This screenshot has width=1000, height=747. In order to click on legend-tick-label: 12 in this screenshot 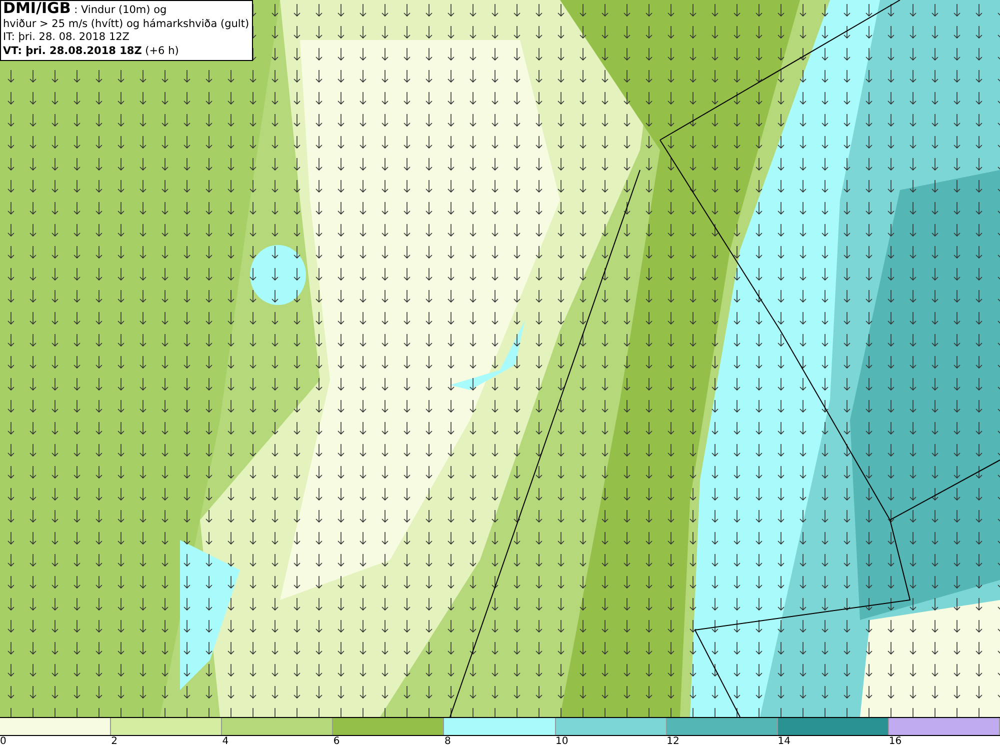, I will do `click(673, 741)`.